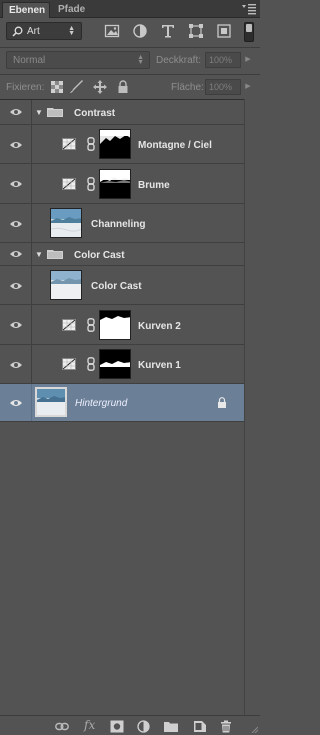  I want to click on filter-kind-select: Art ▲ ▼, so click(44, 31).